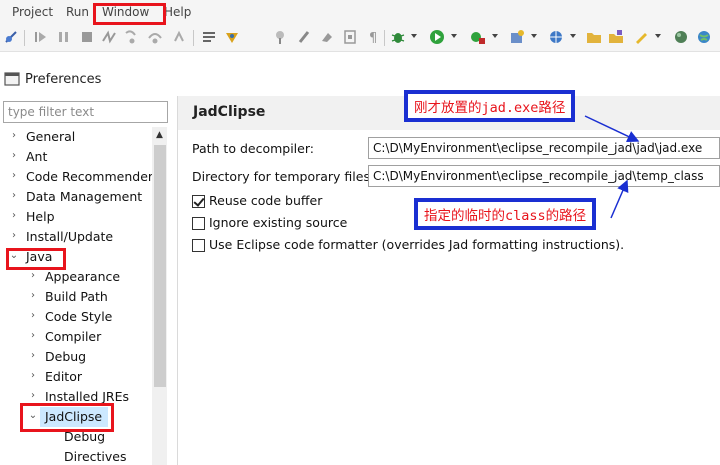 This screenshot has width=720, height=465. I want to click on temp-directory-label: Directory for temporary files:, so click(283, 176).